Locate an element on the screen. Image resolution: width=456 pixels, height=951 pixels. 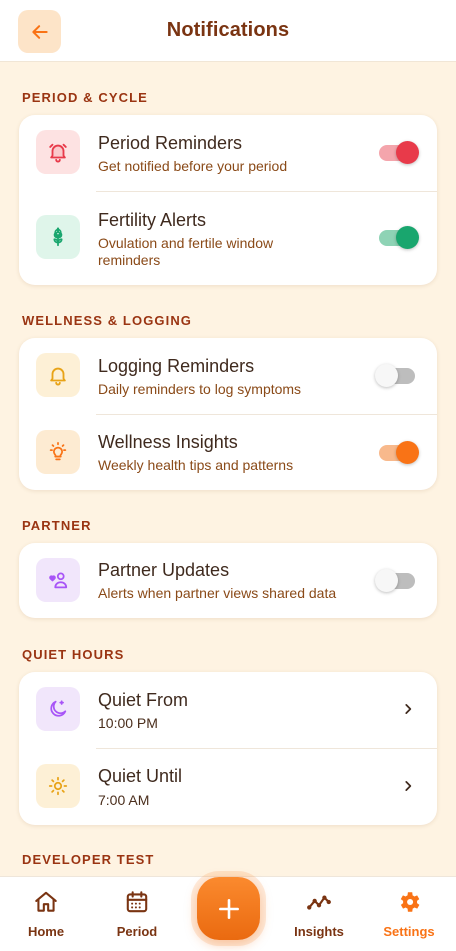
row-value: 10:00 PM is located at coordinates (128, 723).